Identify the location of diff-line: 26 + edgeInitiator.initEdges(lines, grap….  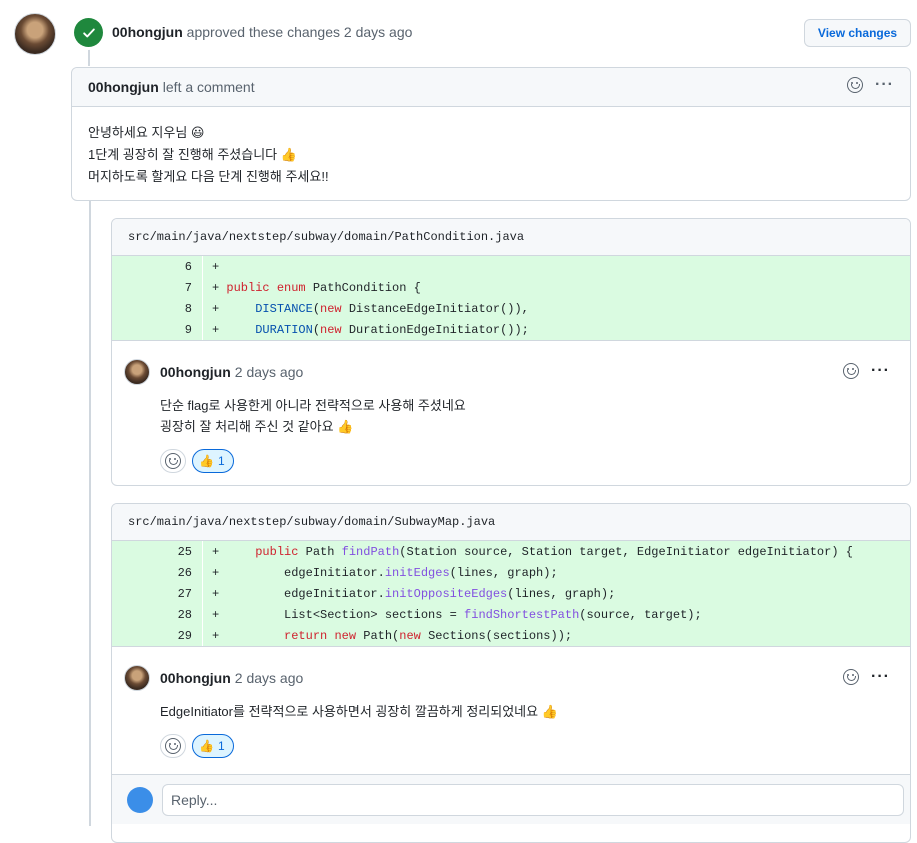
(511, 572).